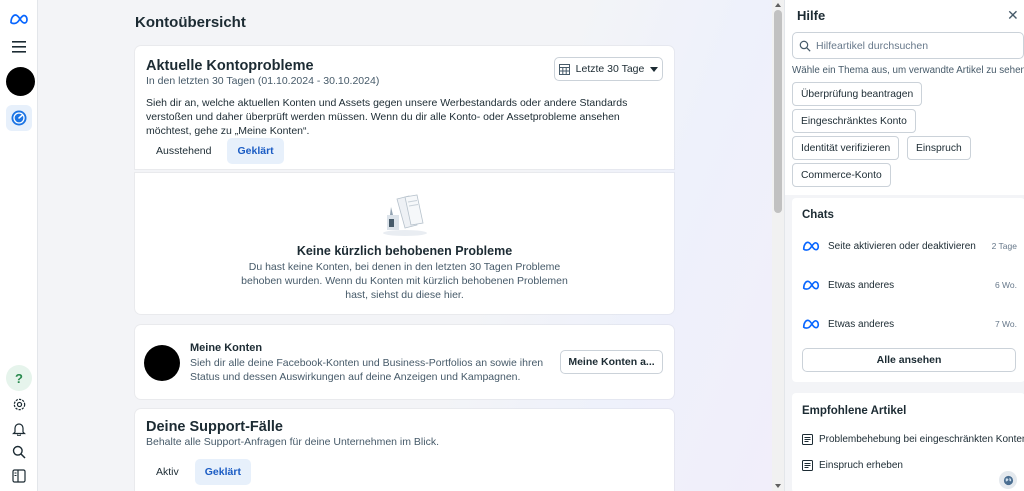 The width and height of the screenshot is (1024, 491). I want to click on topic-commerce-account: Commerce-Konto, so click(841, 175).